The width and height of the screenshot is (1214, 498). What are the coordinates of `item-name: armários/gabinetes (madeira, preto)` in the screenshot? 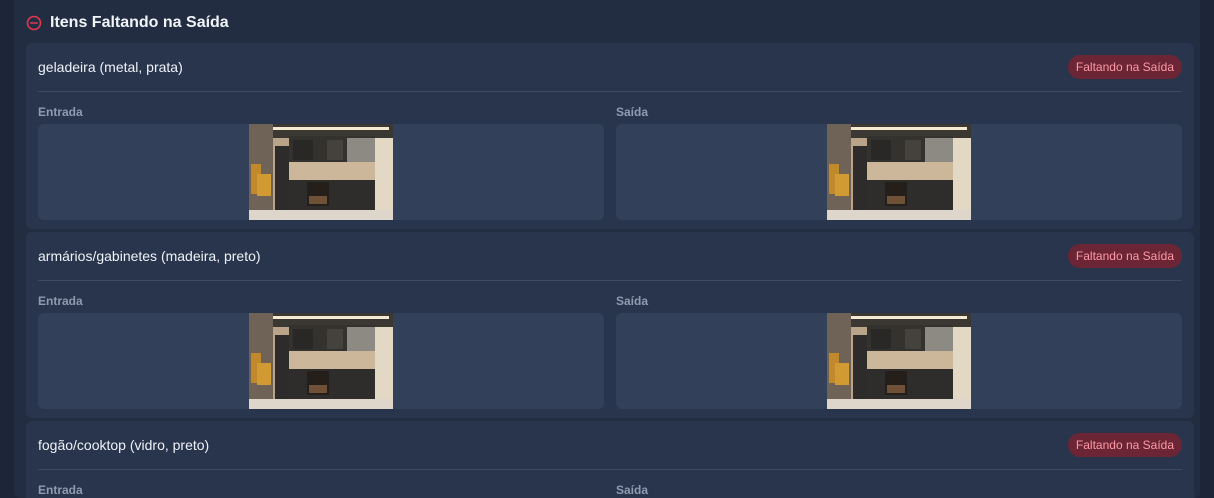 It's located at (149, 256).